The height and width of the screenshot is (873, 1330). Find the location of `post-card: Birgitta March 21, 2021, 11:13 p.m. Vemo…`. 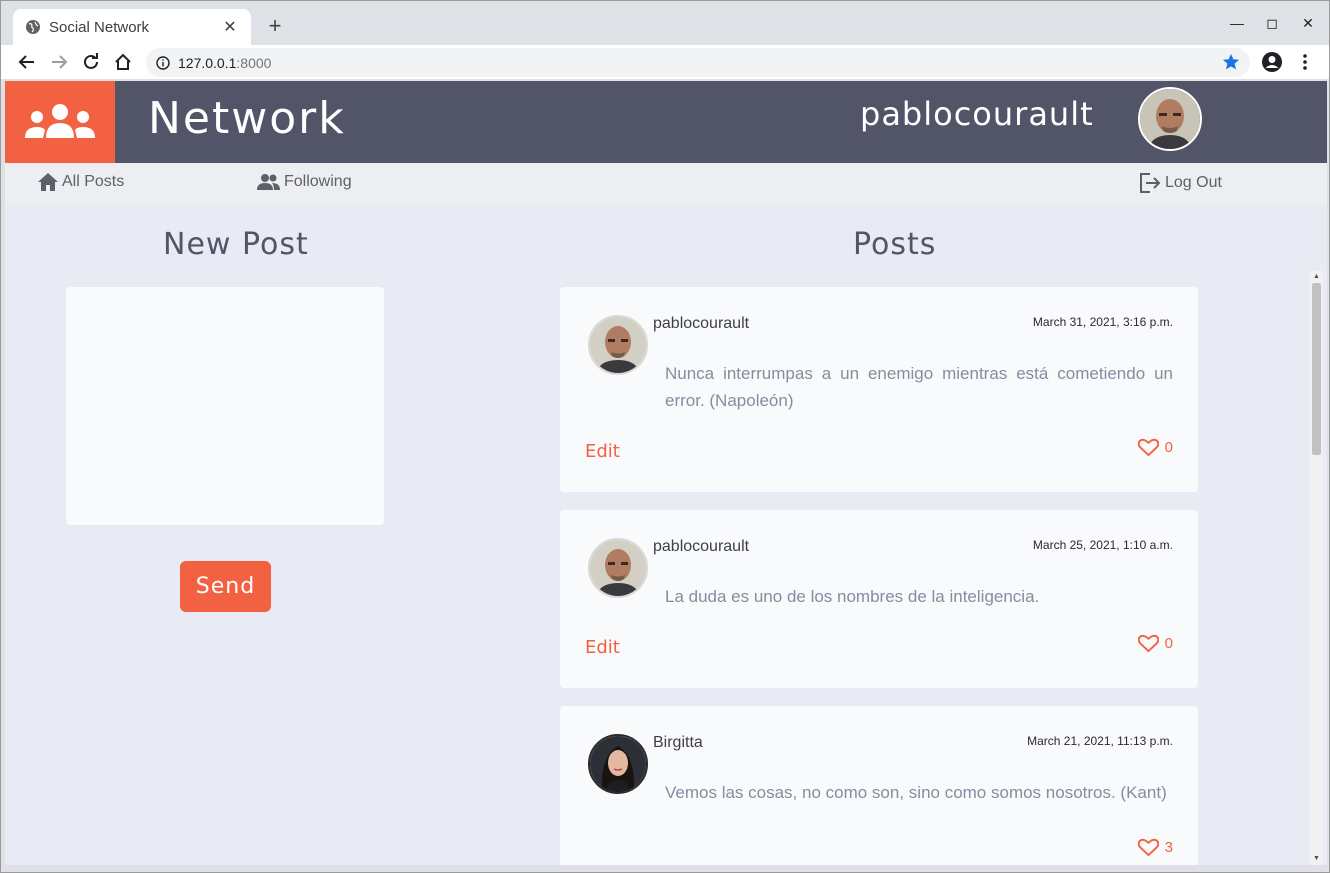

post-card: Birgitta March 21, 2021, 11:13 p.m. Vemo… is located at coordinates (879, 785).